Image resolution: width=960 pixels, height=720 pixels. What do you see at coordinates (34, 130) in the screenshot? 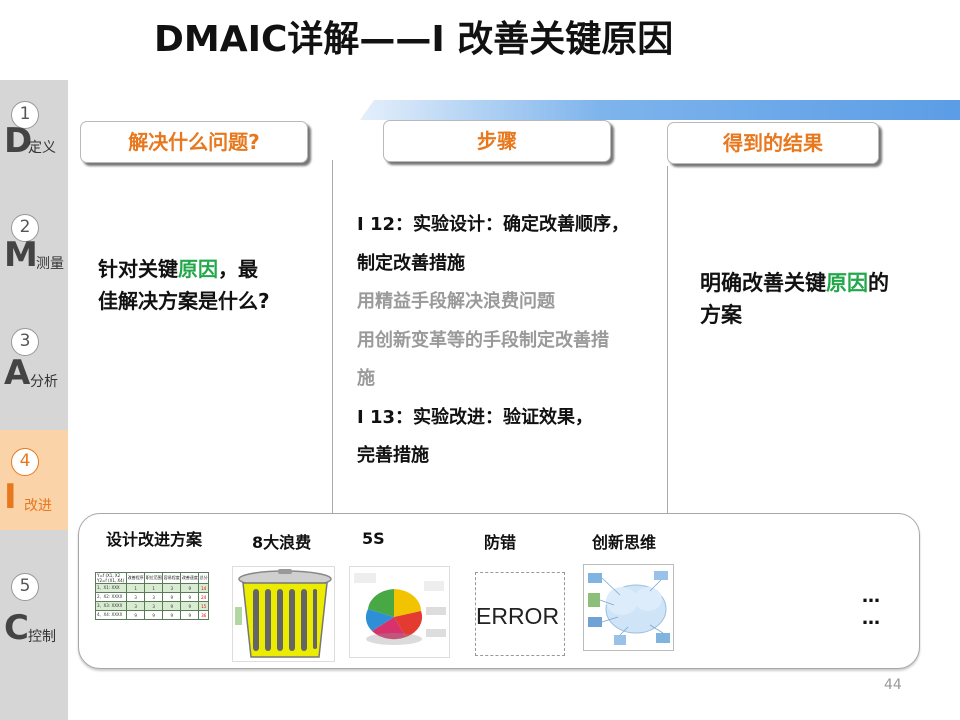
I see `sidebar-step-define: 1 D 定义` at bounding box center [34, 130].